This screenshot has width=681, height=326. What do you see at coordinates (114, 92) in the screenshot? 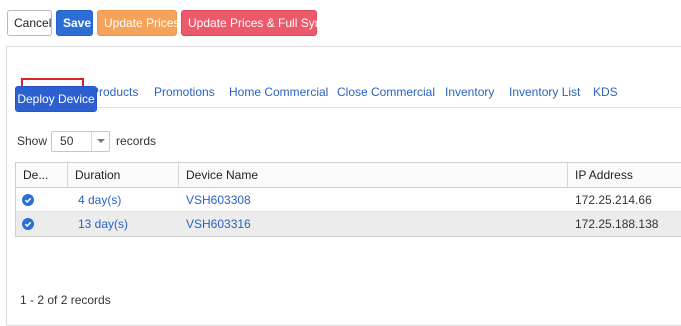
I see `tab-products: Products` at bounding box center [114, 92].